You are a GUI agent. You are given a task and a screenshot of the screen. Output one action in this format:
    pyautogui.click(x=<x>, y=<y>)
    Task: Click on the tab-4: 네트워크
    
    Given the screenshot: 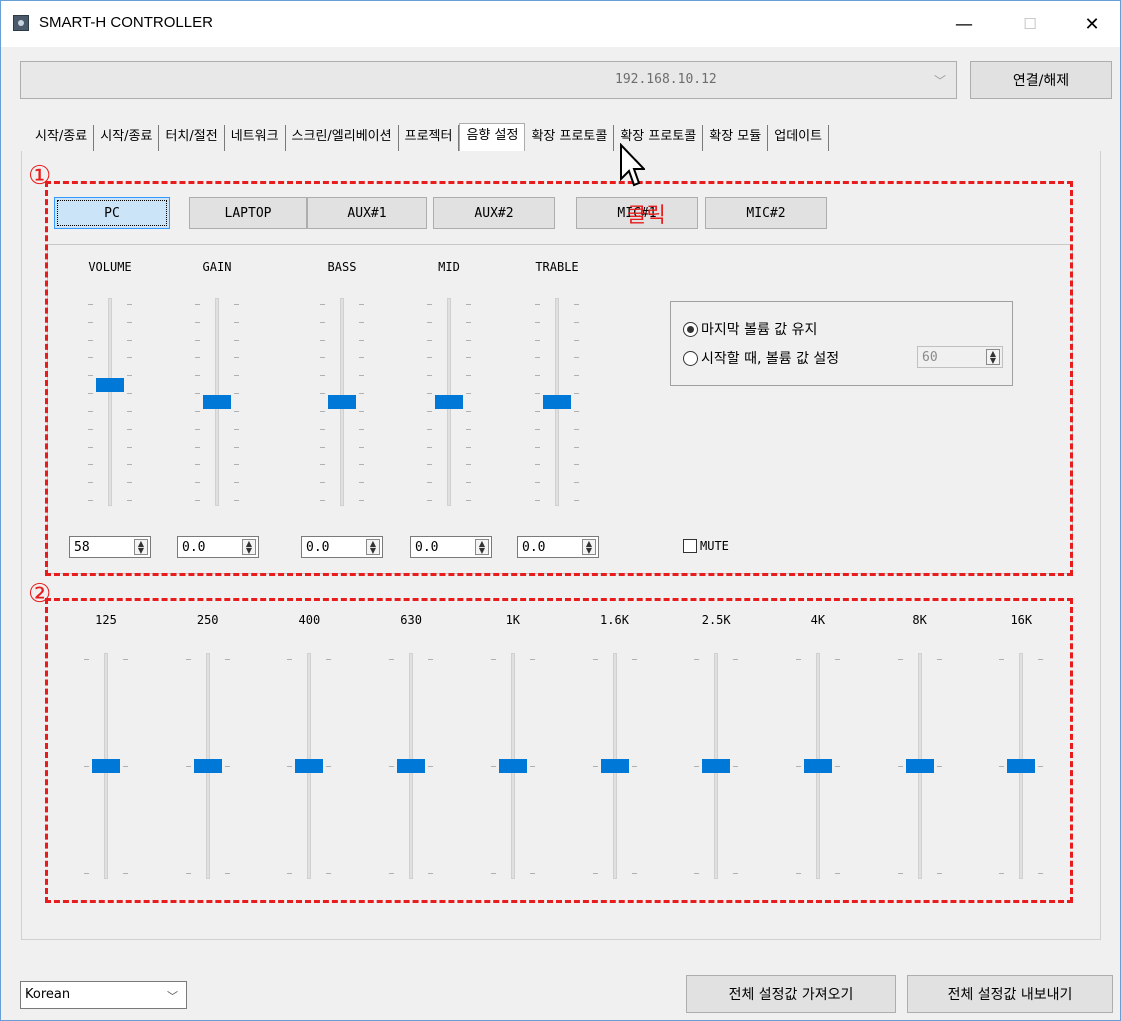 What is the action you would take?
    pyautogui.click(x=255, y=138)
    